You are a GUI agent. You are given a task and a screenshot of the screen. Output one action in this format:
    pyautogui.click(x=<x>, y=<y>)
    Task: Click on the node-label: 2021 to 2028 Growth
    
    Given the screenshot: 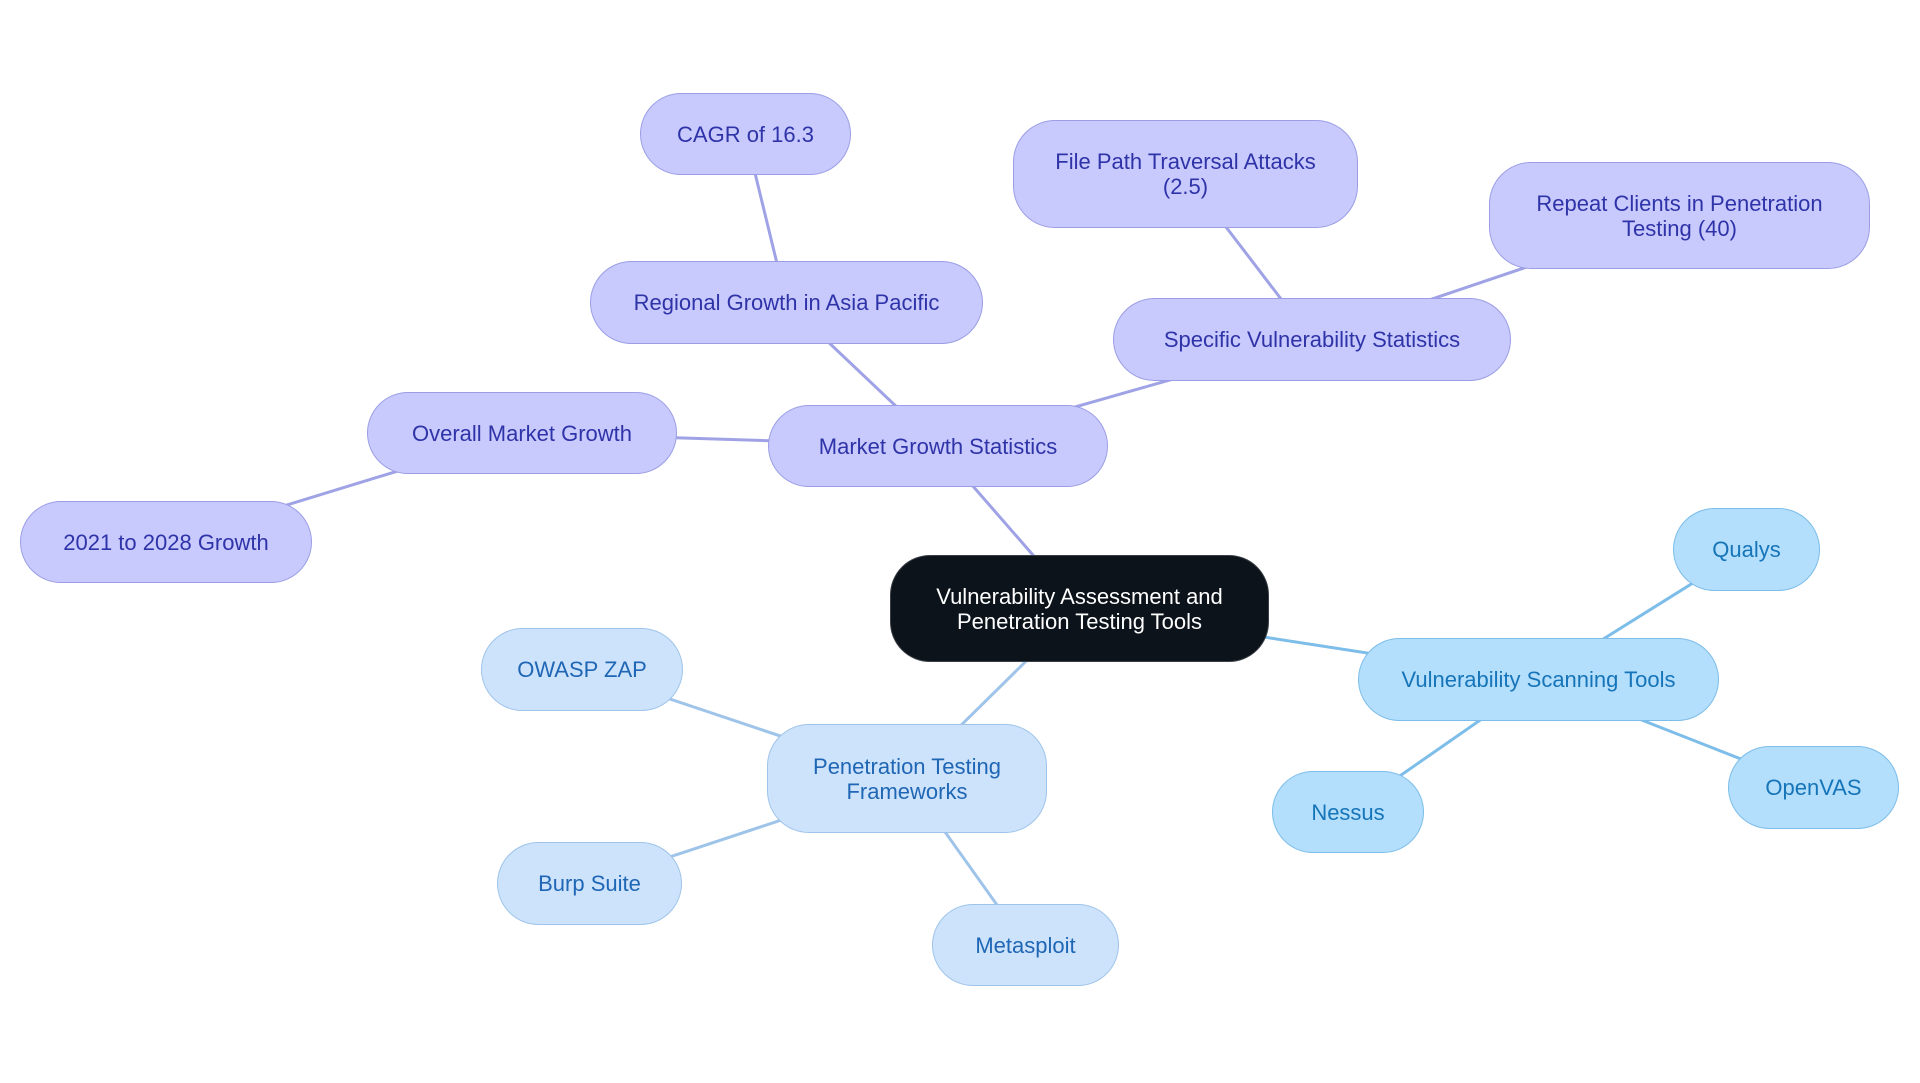 What is the action you would take?
    pyautogui.click(x=166, y=542)
    